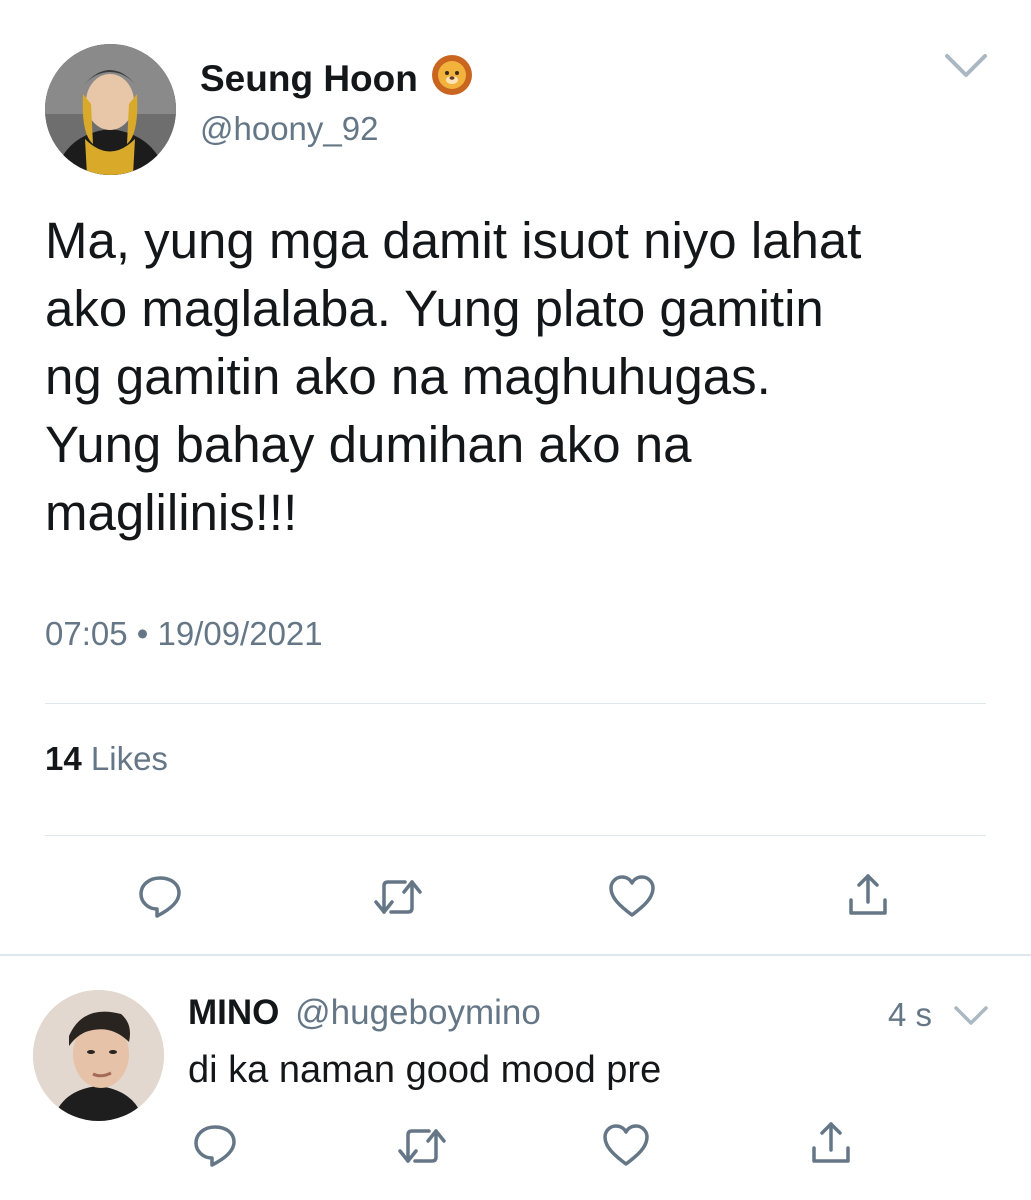 Image resolution: width=1031 pixels, height=1200 pixels. I want to click on likes-link: 14 Likes, so click(106, 759).